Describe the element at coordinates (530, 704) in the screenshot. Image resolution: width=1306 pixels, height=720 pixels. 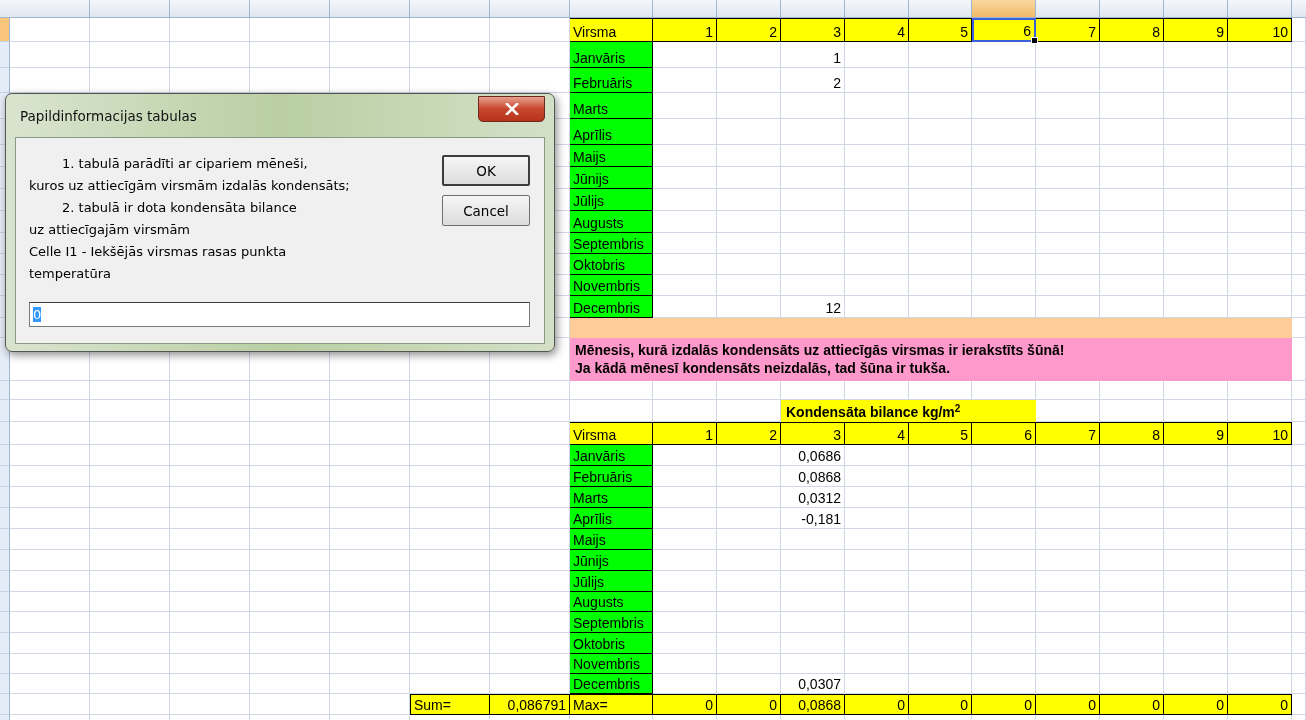
I see `table-cell: 0,086791` at that location.